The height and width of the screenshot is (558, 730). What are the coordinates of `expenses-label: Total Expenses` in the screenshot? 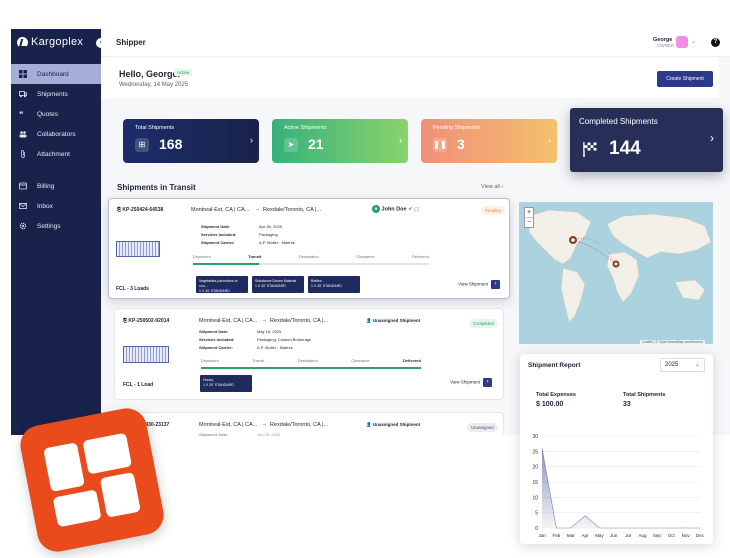 It's located at (556, 395).